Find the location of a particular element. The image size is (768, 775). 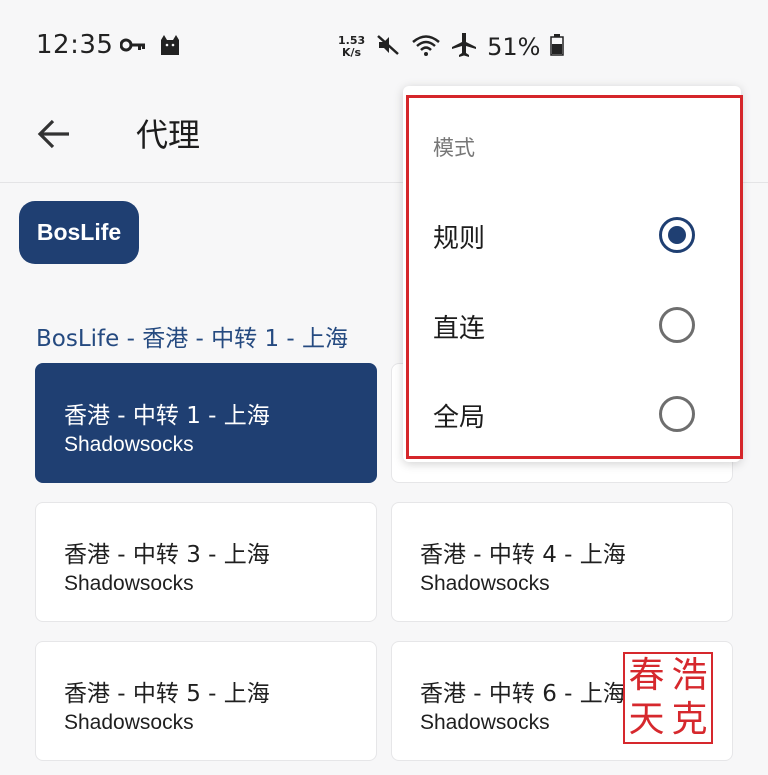

seal-char: 克 is located at coordinates (689, 719).